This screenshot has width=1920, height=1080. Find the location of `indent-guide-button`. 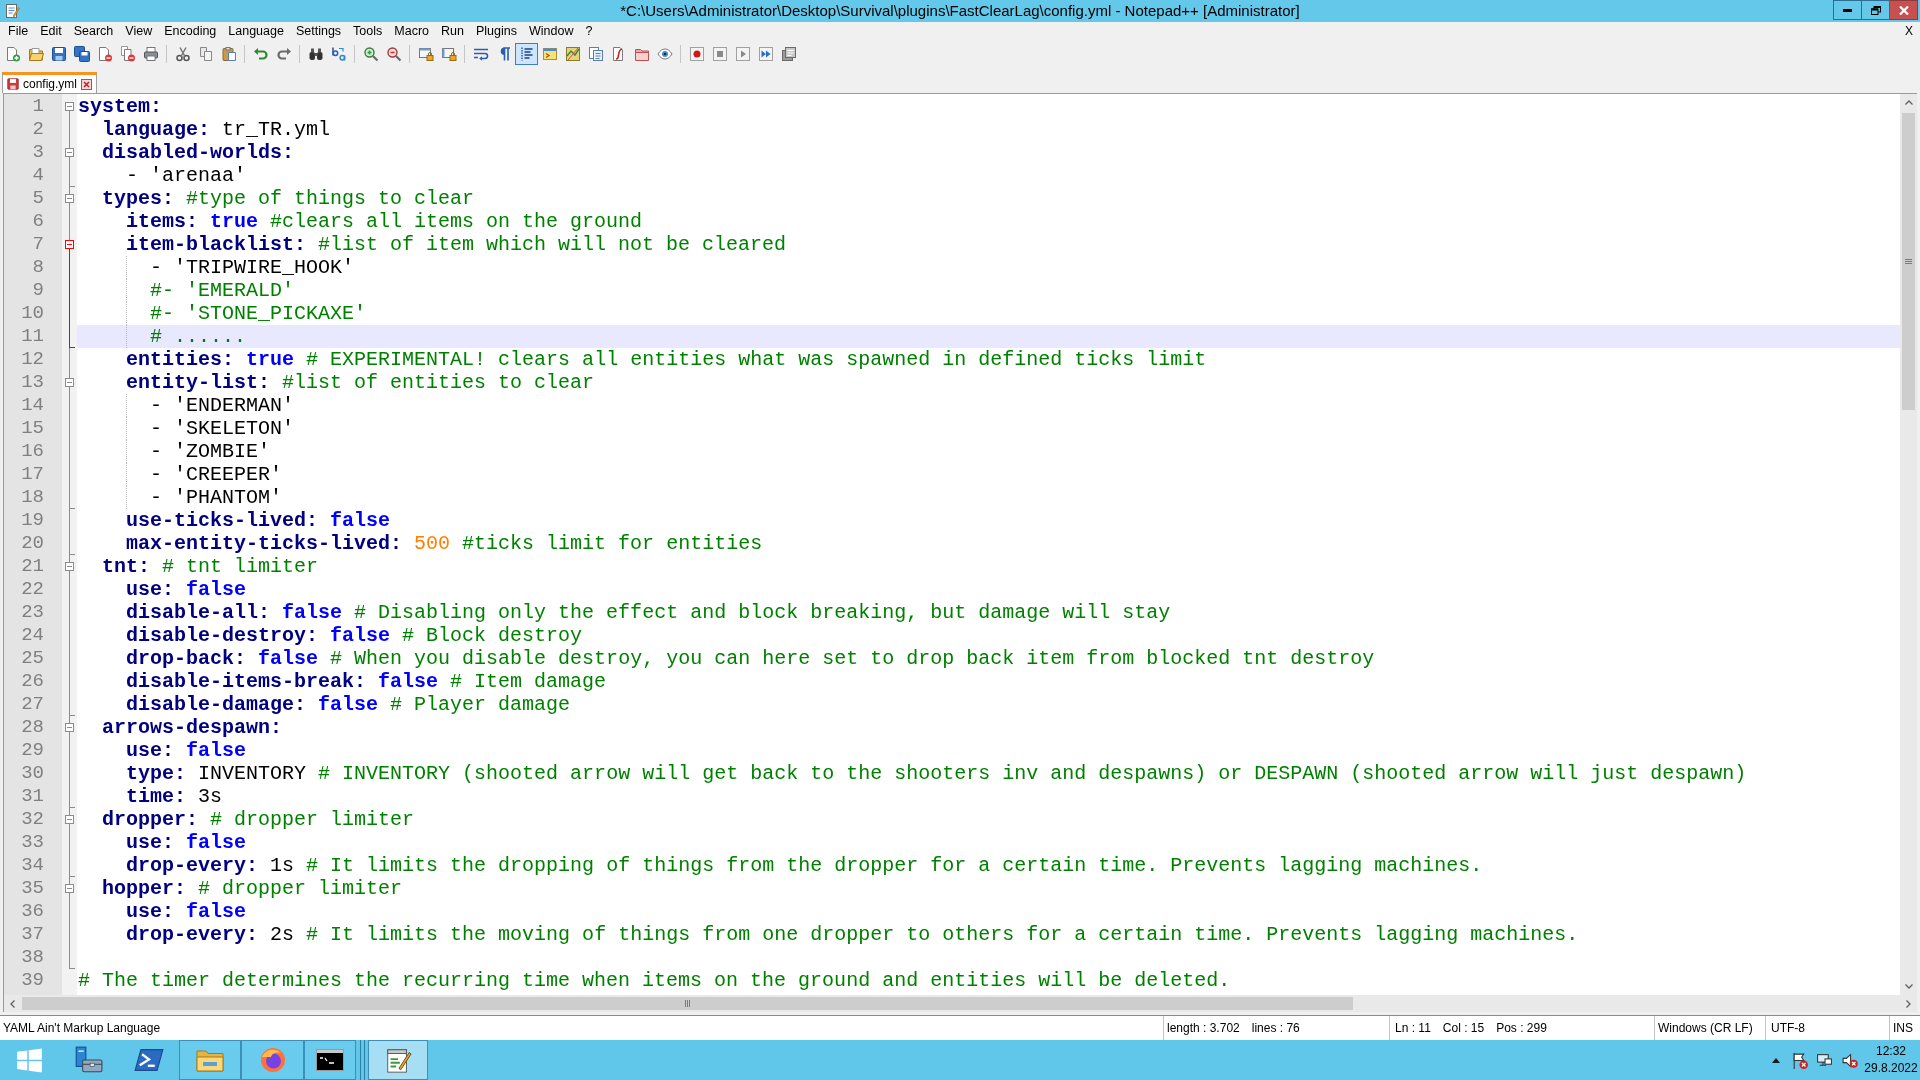

indent-guide-button is located at coordinates (526, 54).